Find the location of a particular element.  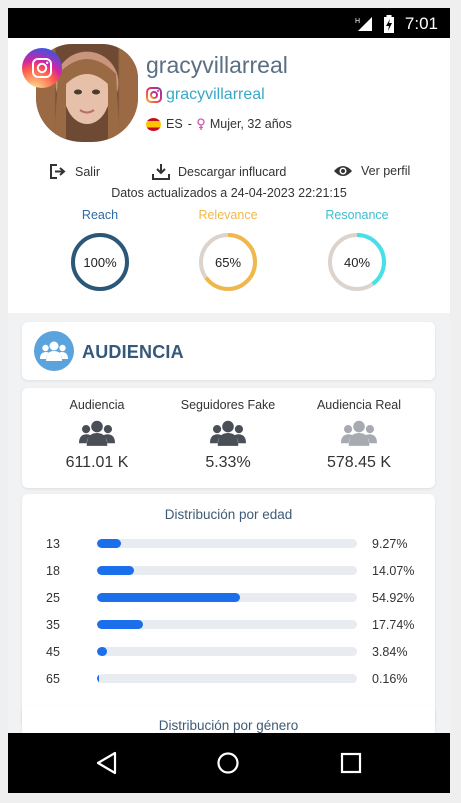

signal-icon: H is located at coordinates (363, 24).